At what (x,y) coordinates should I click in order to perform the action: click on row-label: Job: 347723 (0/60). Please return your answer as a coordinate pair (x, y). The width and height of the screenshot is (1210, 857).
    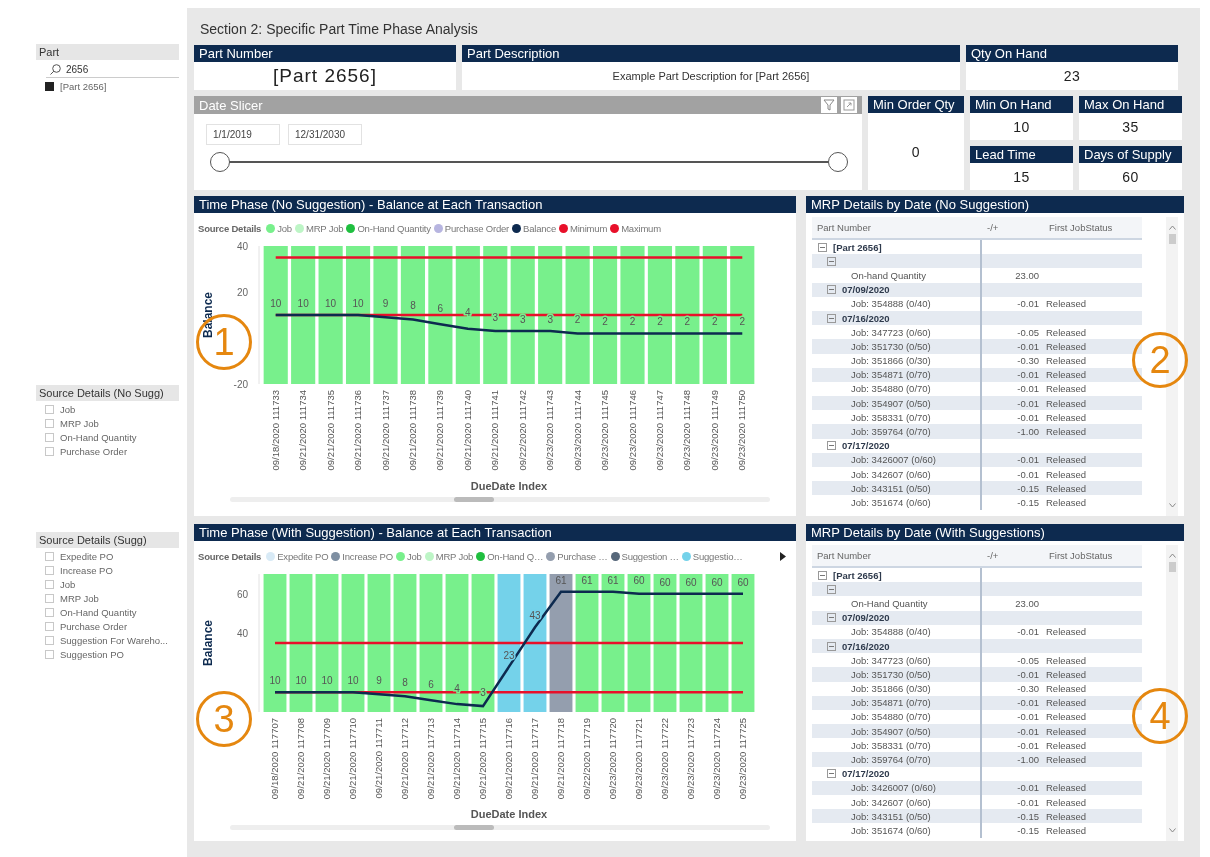
    Looking at the image, I should click on (891, 660).